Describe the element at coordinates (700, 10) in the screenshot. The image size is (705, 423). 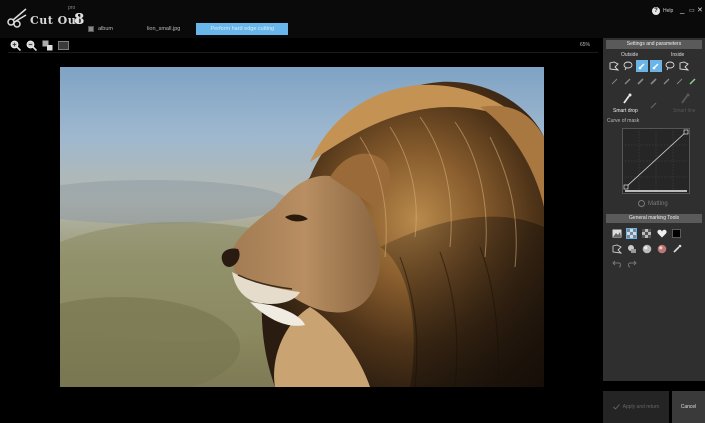
I see `close-button: ✕` at that location.